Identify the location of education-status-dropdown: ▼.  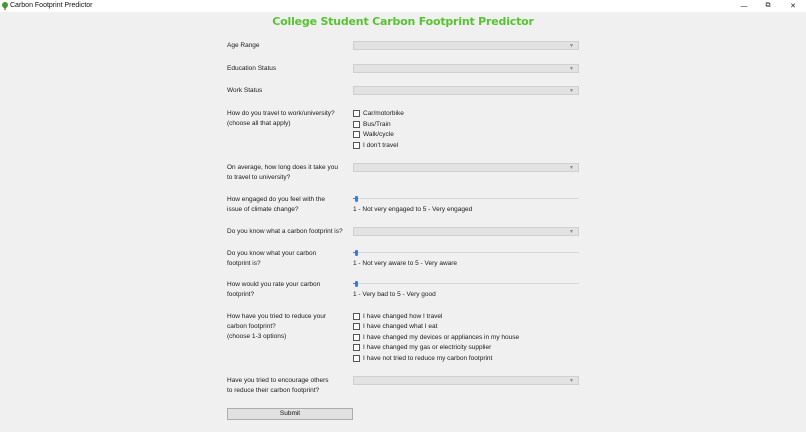
(466, 68).